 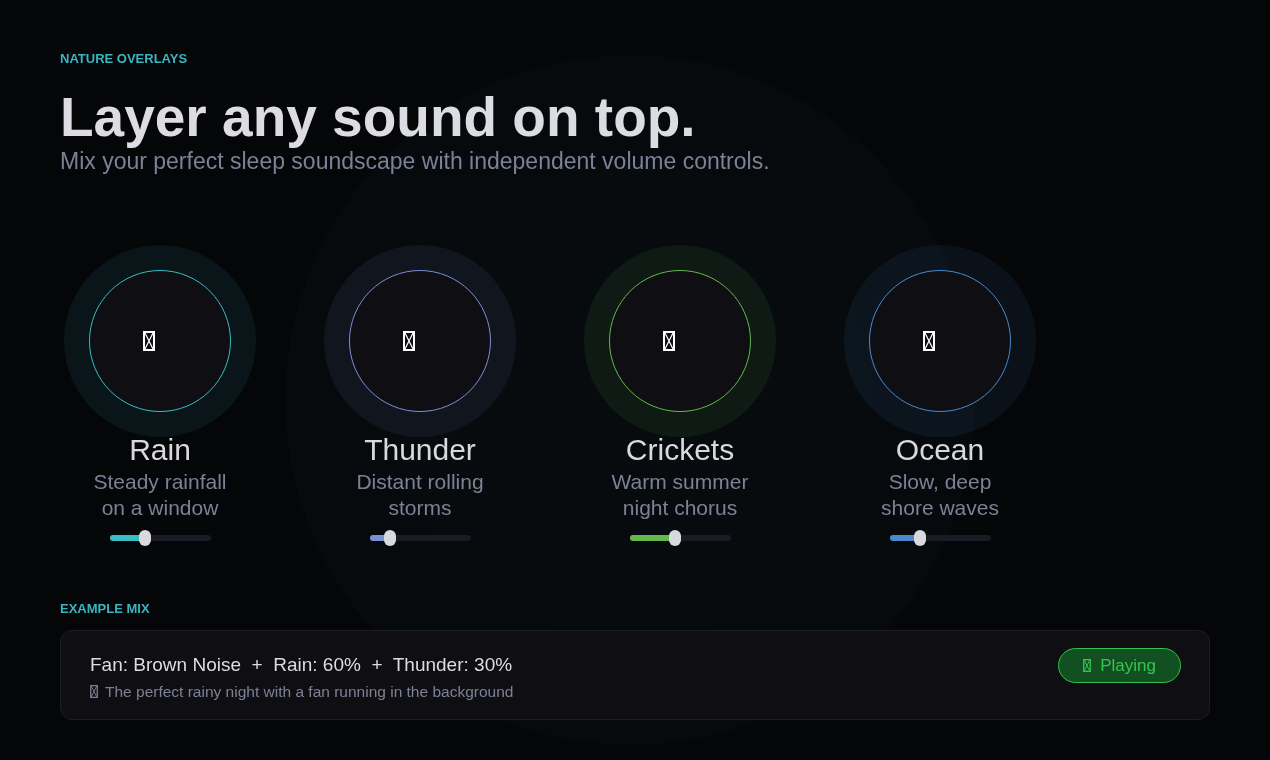 What do you see at coordinates (680, 495) in the screenshot?
I see `sound-description: Warm summer night chorus` at bounding box center [680, 495].